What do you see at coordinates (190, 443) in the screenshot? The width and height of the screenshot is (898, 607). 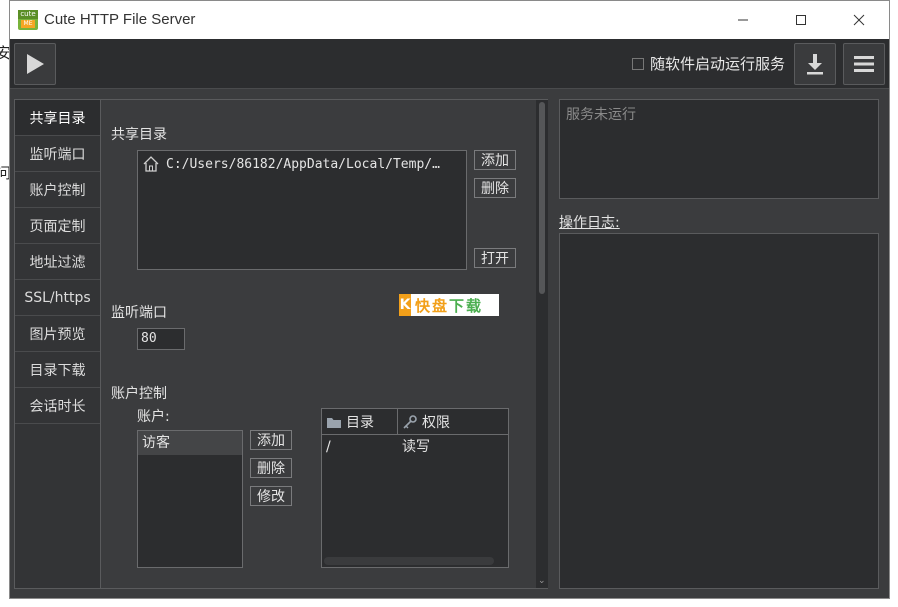 I see `list-item: 访客` at bounding box center [190, 443].